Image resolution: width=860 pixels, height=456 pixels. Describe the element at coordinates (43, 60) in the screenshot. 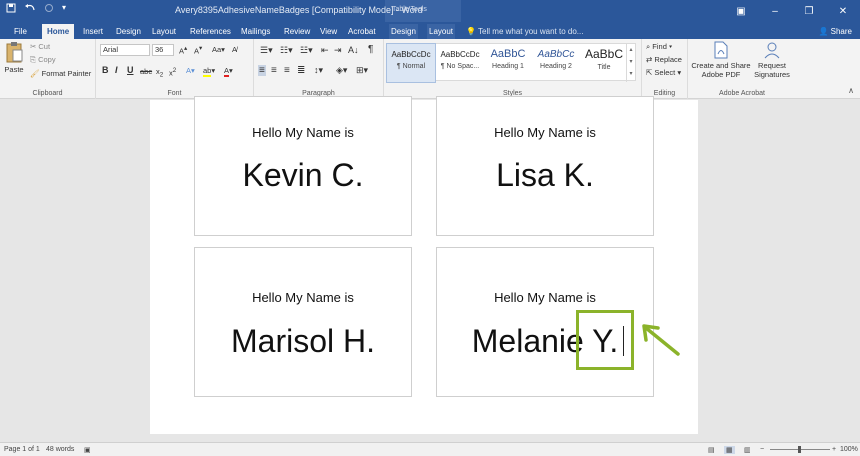

I see `copy-button: ⎘ Copy` at that location.